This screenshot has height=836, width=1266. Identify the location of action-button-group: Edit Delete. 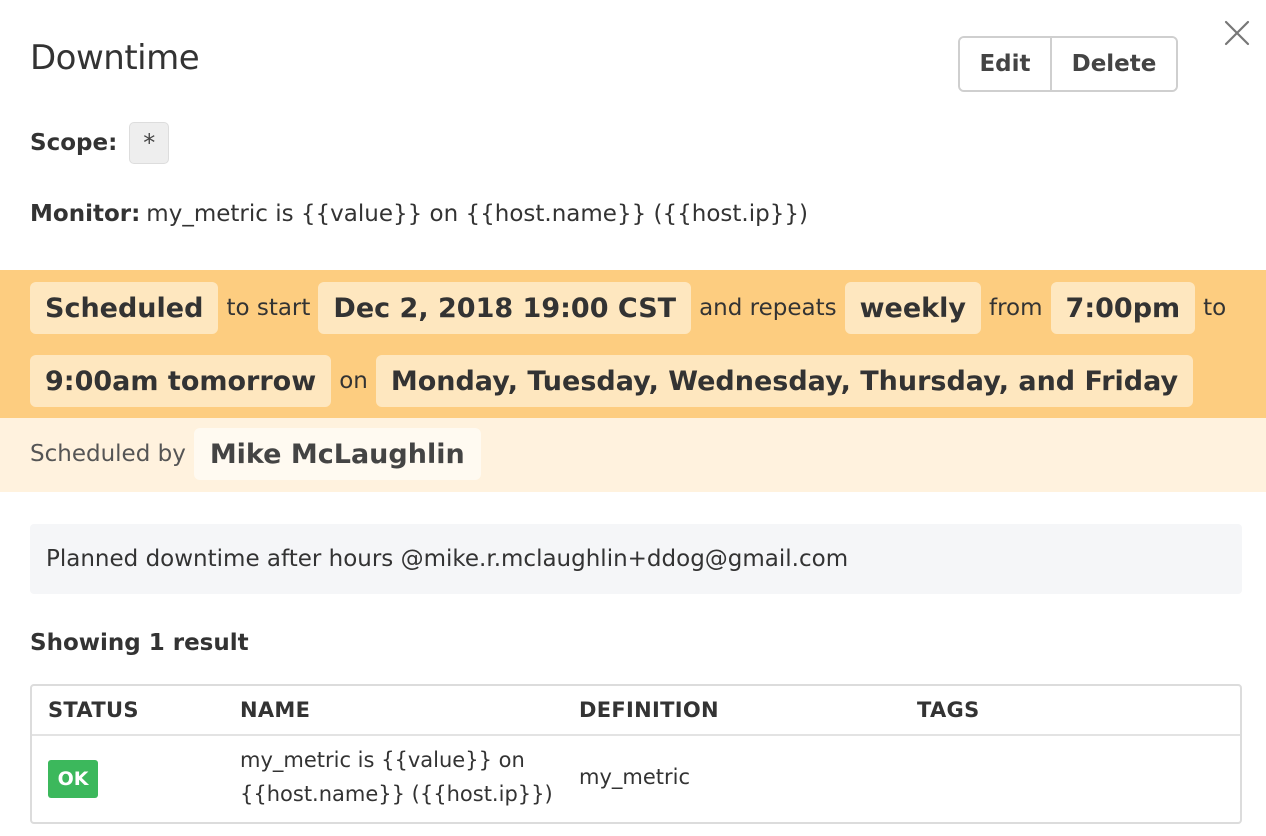
(1068, 64).